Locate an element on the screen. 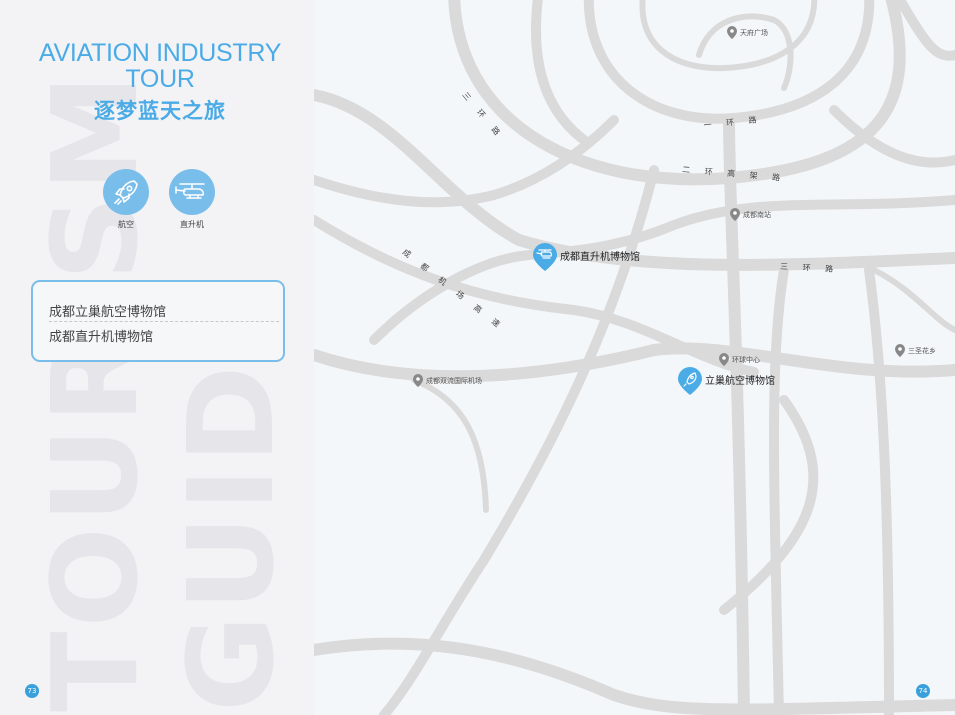 This screenshot has height=715, width=955. page-number-right: 74 is located at coordinates (923, 691).